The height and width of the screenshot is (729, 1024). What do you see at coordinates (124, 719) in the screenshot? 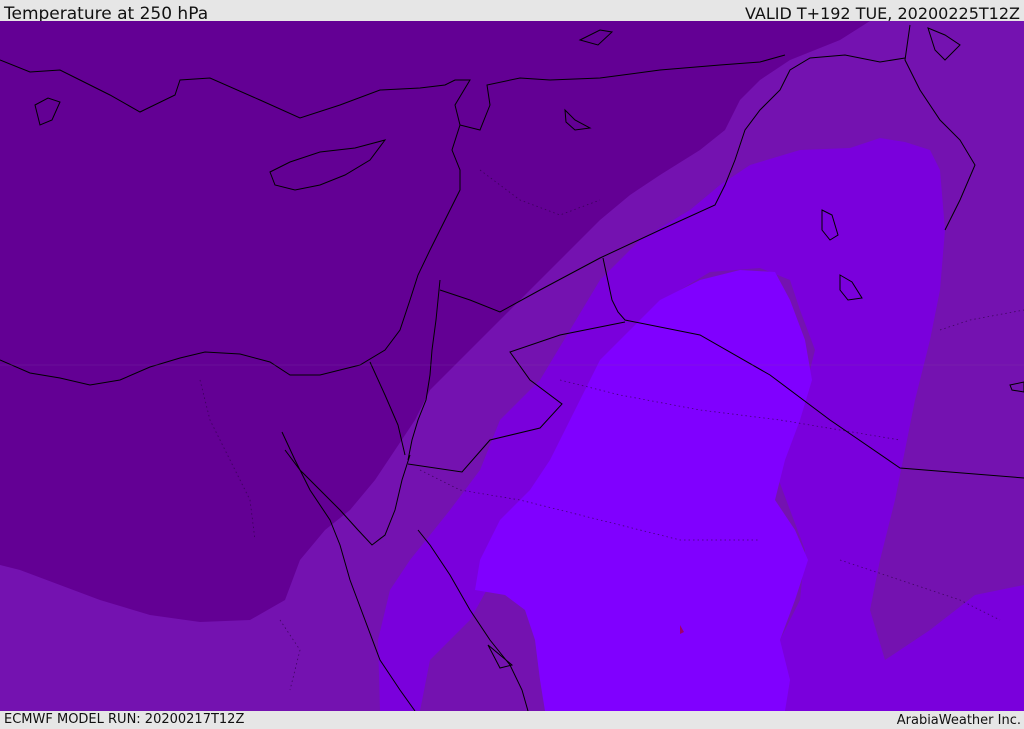
I see `model-run-label: ECMWF MODEL RUN: 20200217T12Z` at bounding box center [124, 719].